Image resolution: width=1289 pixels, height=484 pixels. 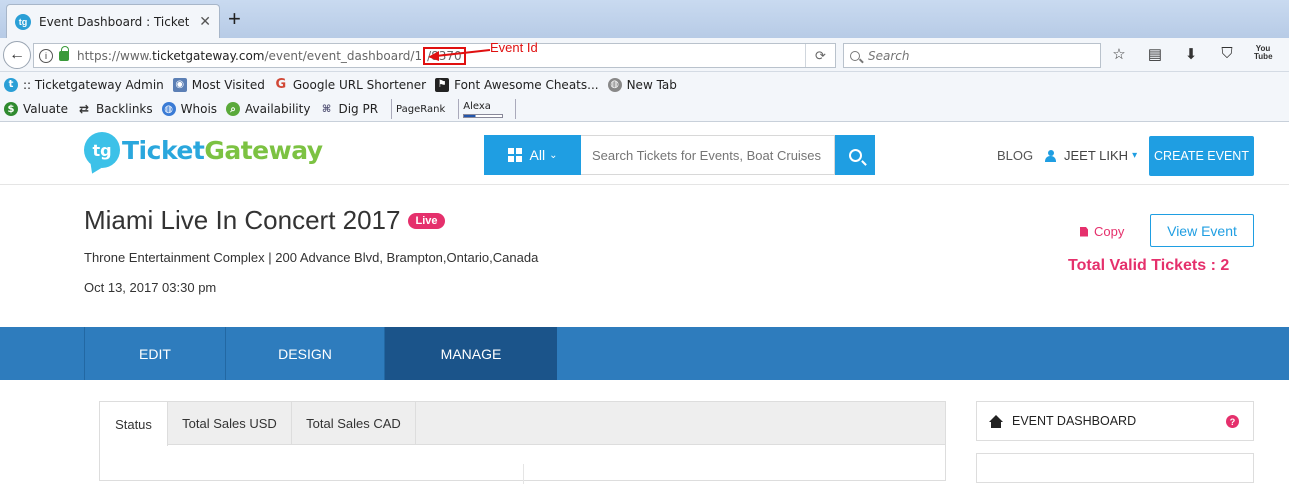 I want to click on download-icon: ⬇, so click(x=1191, y=54).